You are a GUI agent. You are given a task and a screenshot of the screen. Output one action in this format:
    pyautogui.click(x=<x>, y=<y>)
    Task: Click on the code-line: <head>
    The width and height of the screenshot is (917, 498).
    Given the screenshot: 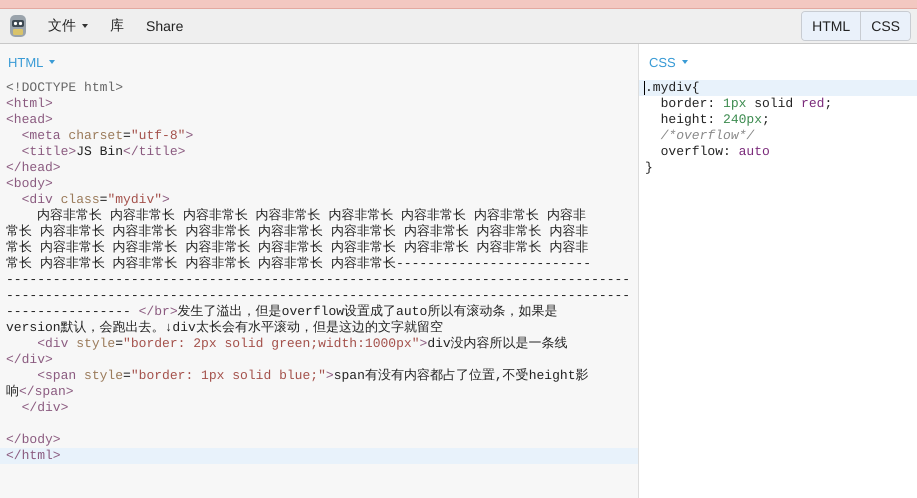 What is the action you would take?
    pyautogui.click(x=29, y=119)
    